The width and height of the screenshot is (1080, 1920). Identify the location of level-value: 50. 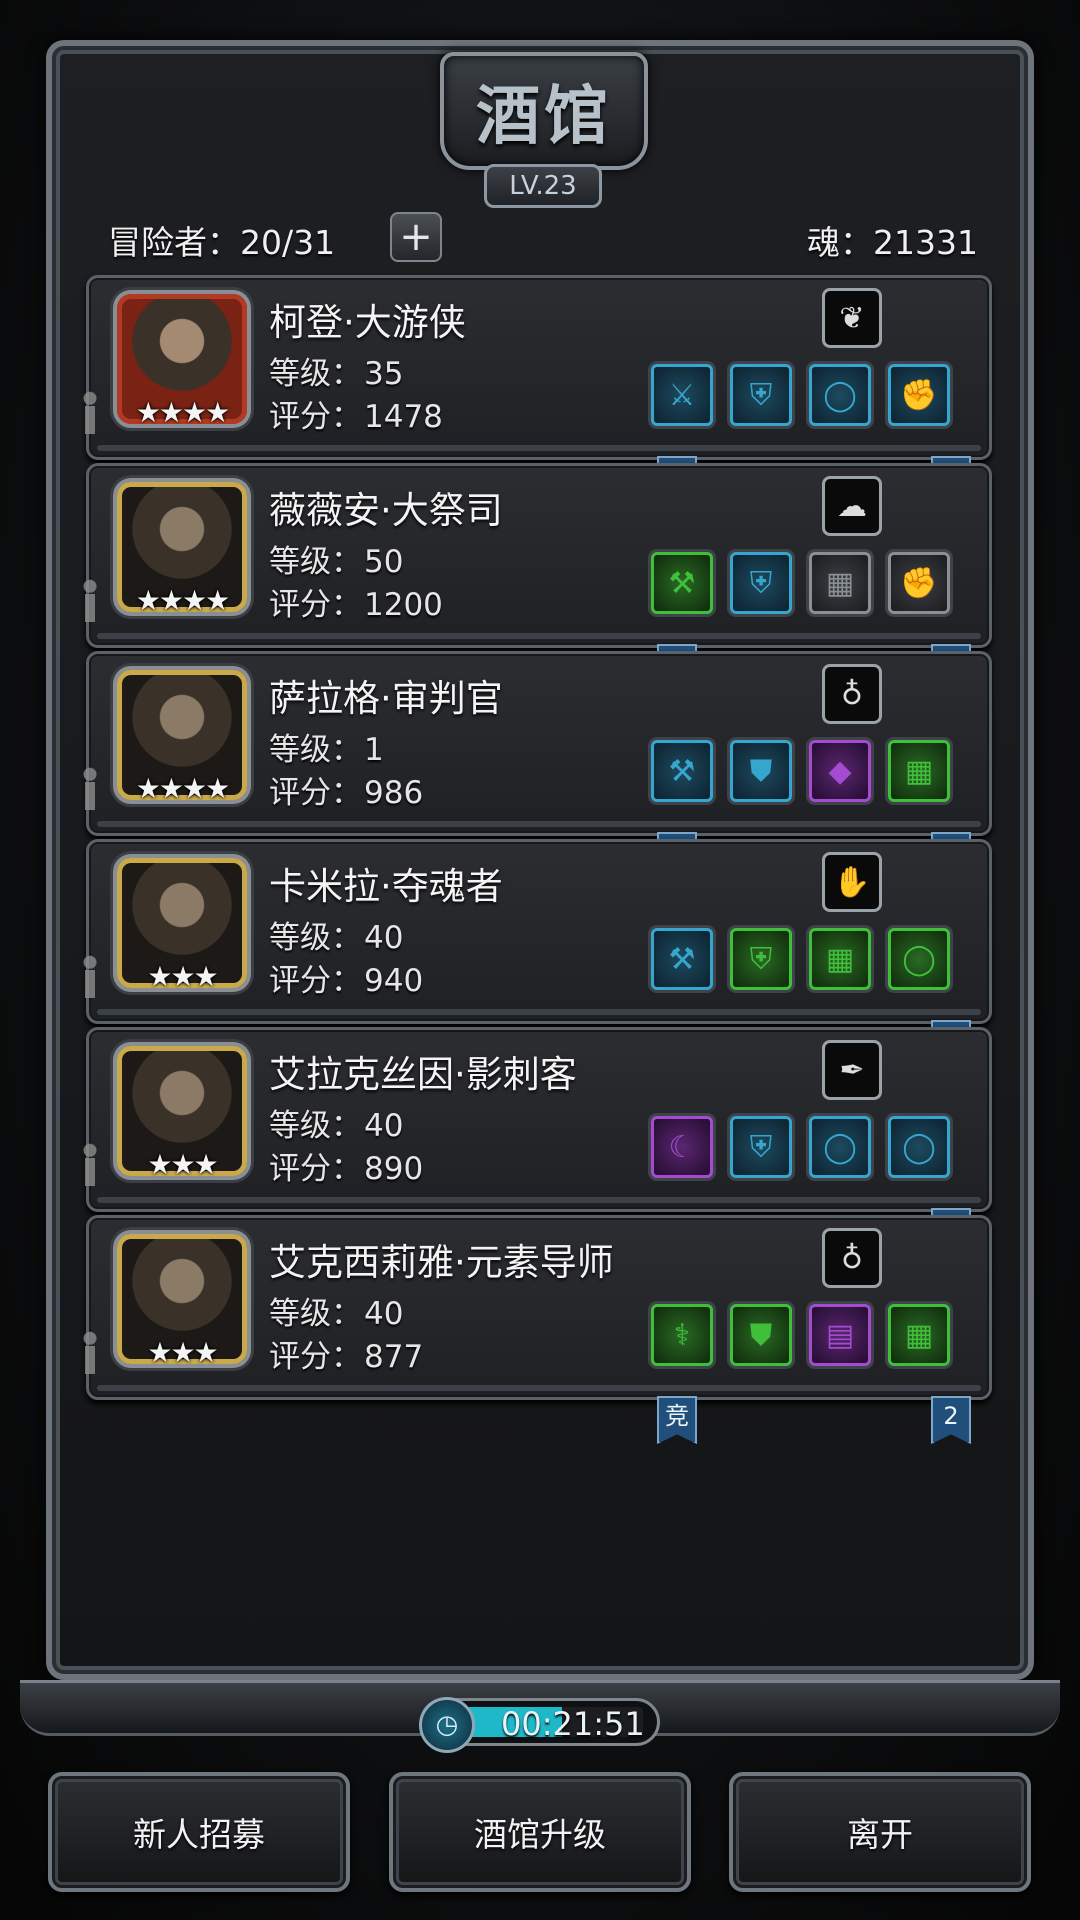
(384, 562).